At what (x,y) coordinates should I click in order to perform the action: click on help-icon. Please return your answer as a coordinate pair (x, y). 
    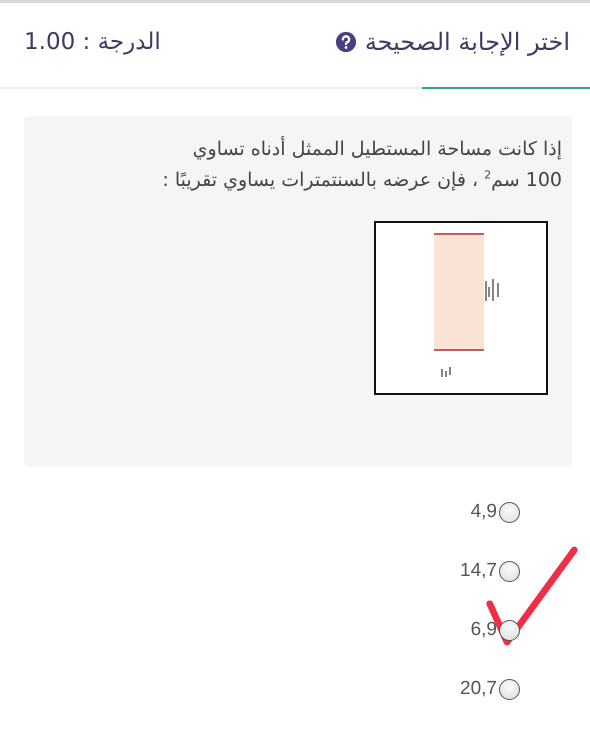
    Looking at the image, I should click on (345, 42).